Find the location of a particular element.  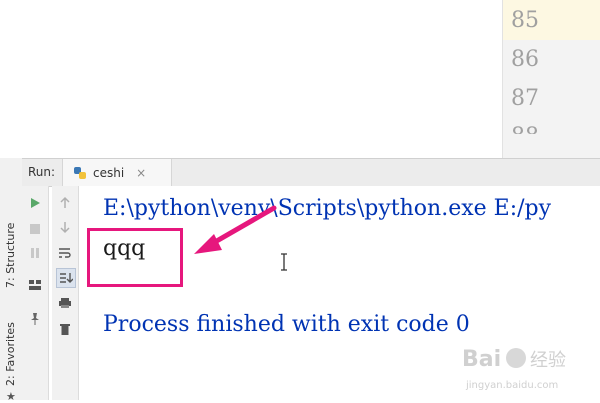

run-tab-label: ceshi is located at coordinates (109, 172).